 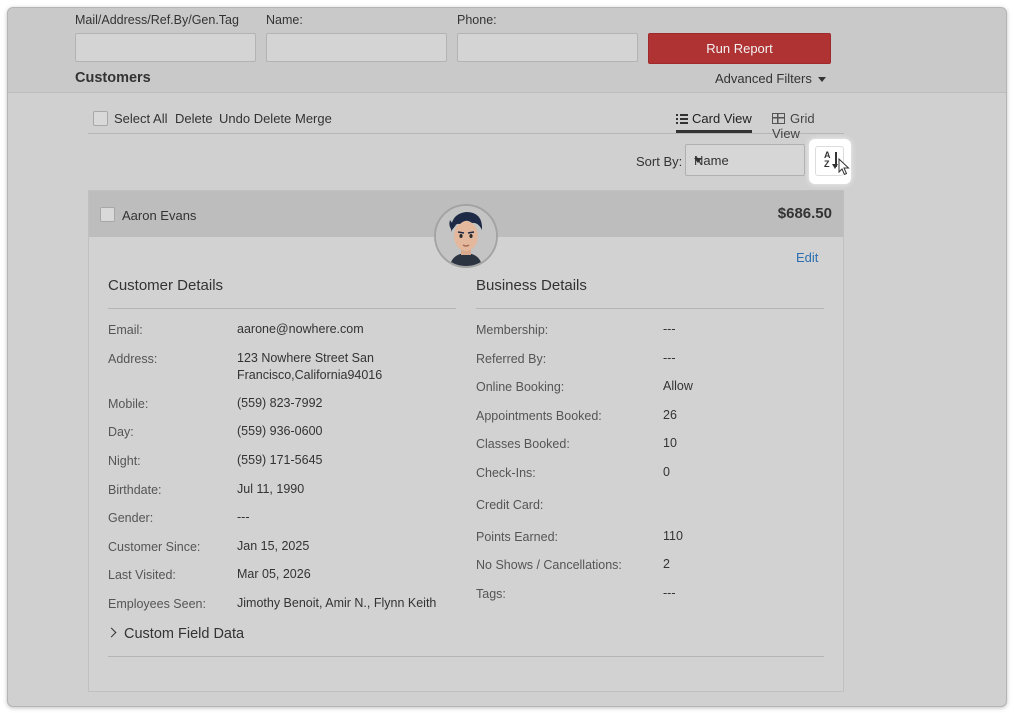 I want to click on customer-since-value: Jan 15, 2025, so click(x=273, y=546).